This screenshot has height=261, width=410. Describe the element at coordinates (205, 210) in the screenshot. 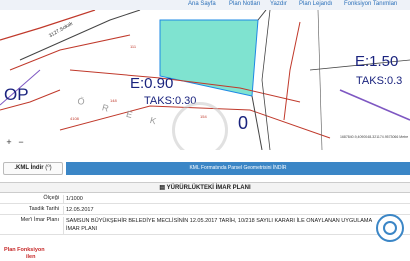

I see `plan-row-approval-date: Tasdik Tarihi 12.05.2017` at that location.